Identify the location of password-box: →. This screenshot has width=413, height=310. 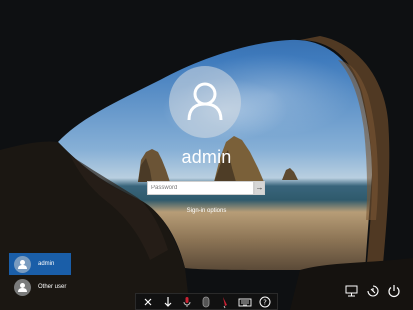
(206, 188).